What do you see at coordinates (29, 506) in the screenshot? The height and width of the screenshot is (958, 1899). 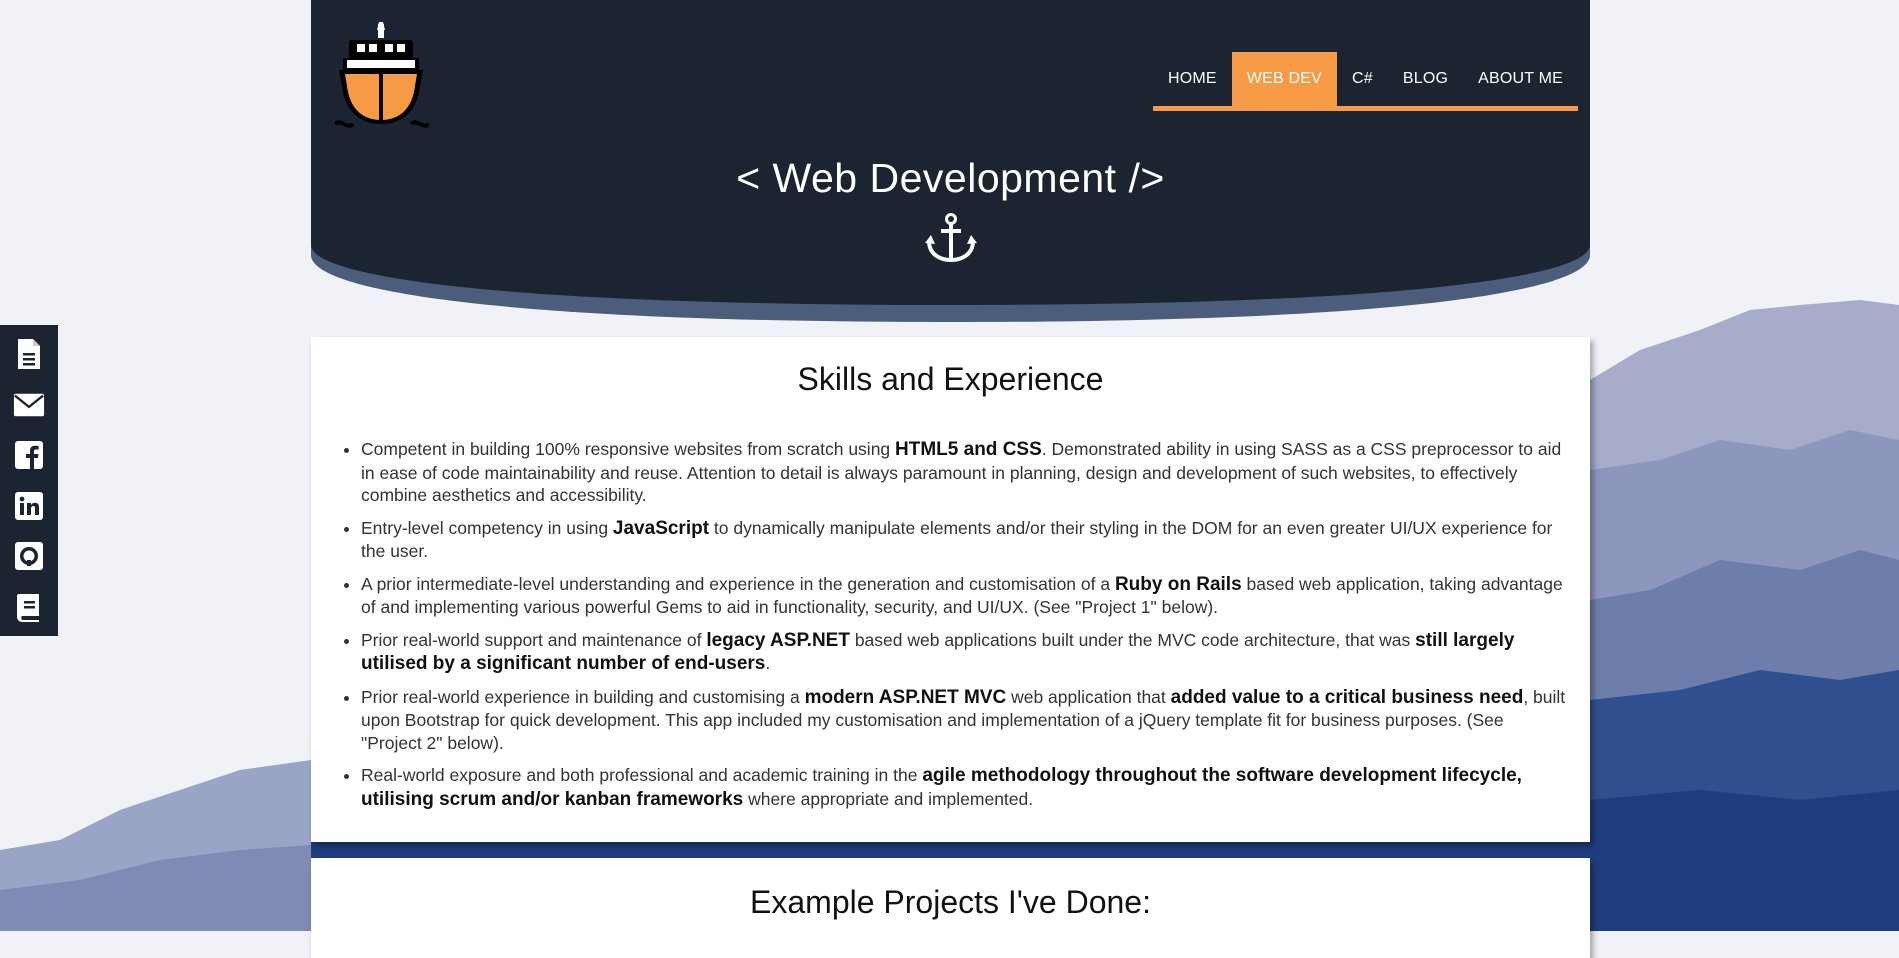 I see `linkedin-icon` at bounding box center [29, 506].